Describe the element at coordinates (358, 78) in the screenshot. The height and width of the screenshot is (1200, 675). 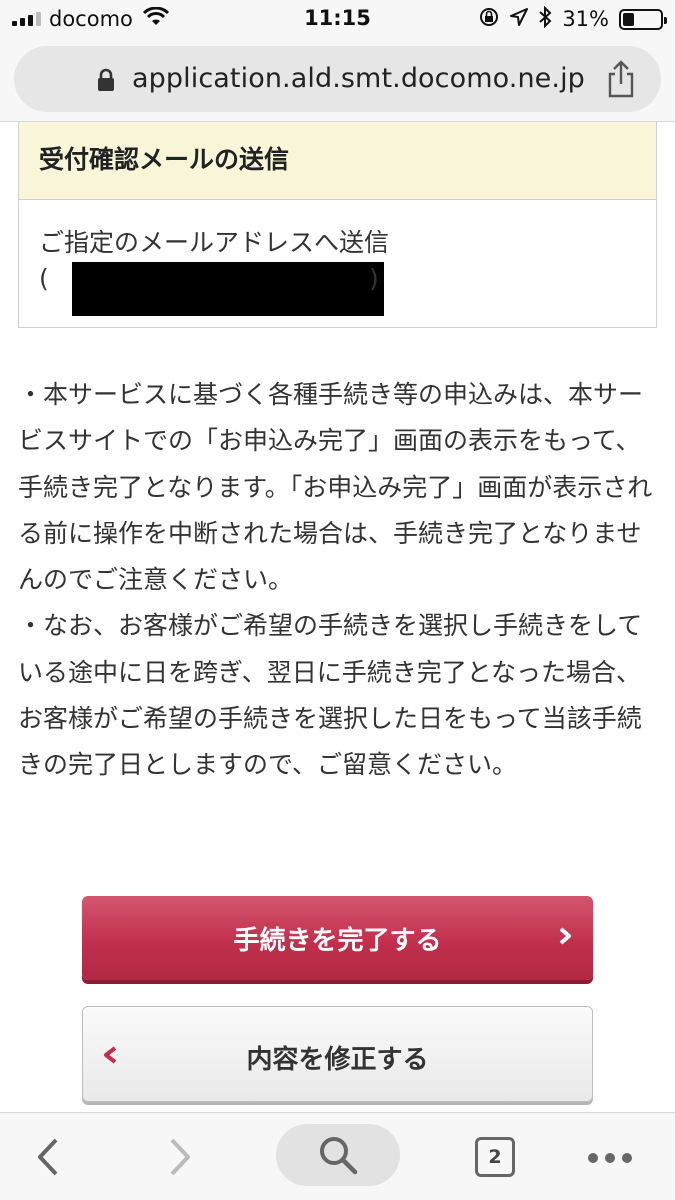
I see `url-text: application.ald.smt.docomo.ne.jp` at that location.